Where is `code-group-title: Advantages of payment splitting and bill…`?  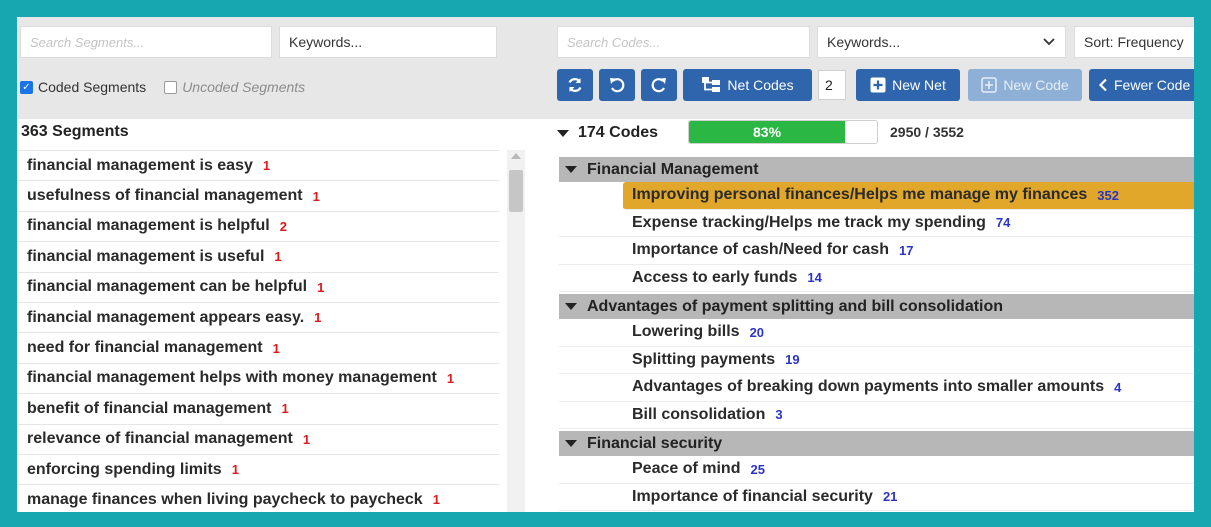 code-group-title: Advantages of payment splitting and bill… is located at coordinates (795, 306).